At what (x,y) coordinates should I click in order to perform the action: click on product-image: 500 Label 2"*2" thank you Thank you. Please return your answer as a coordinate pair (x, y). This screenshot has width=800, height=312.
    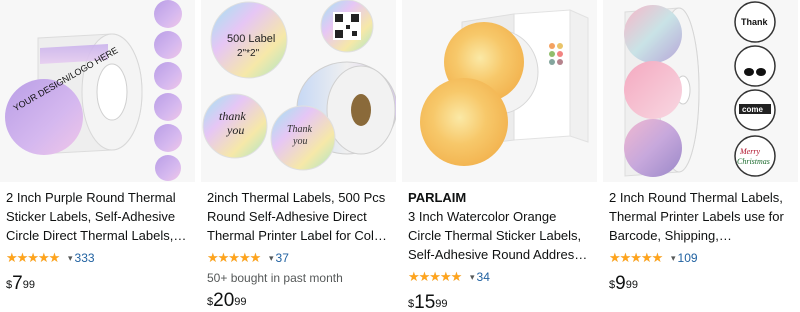
    Looking at the image, I should click on (298, 91).